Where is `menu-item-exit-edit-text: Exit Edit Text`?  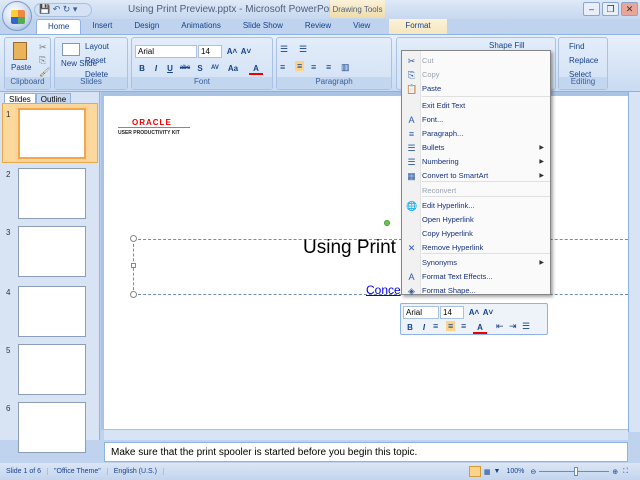 menu-item-exit-edit-text: Exit Edit Text is located at coordinates (476, 106).